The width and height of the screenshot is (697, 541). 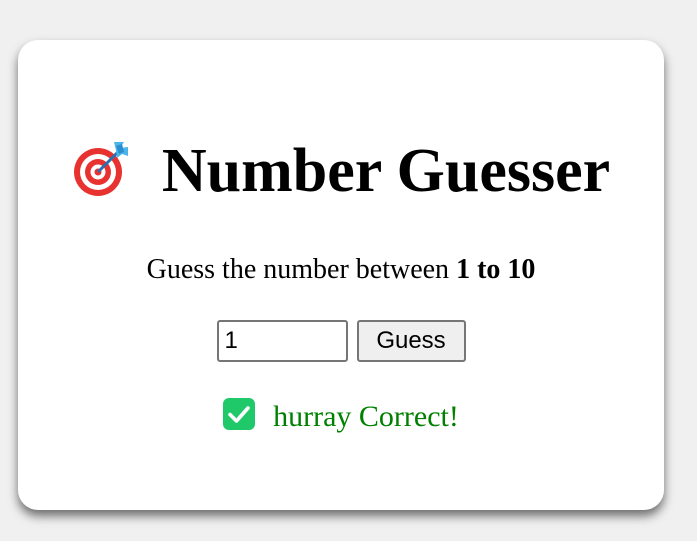 I want to click on guess-button: Guess, so click(x=411, y=341).